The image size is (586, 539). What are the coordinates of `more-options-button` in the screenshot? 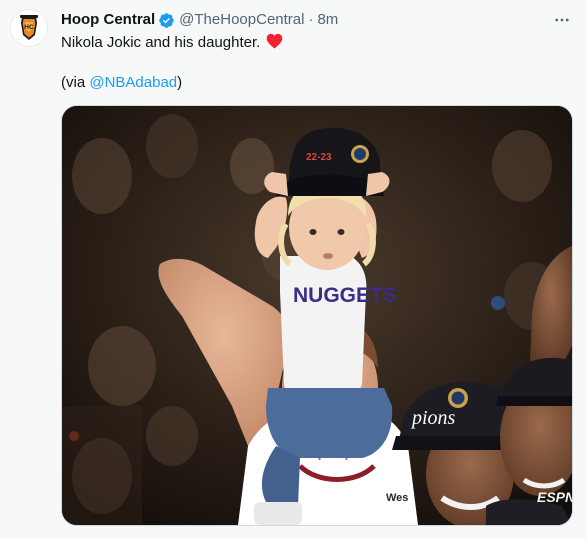 It's located at (562, 20).